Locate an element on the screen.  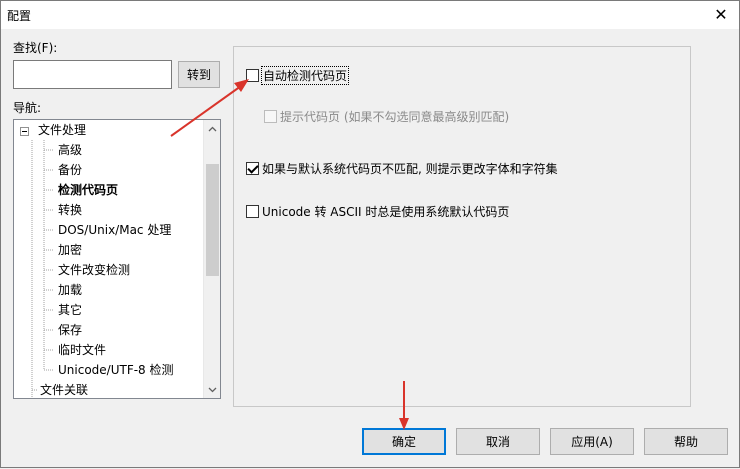
option-label: 自动检测代码页 is located at coordinates (305, 75).